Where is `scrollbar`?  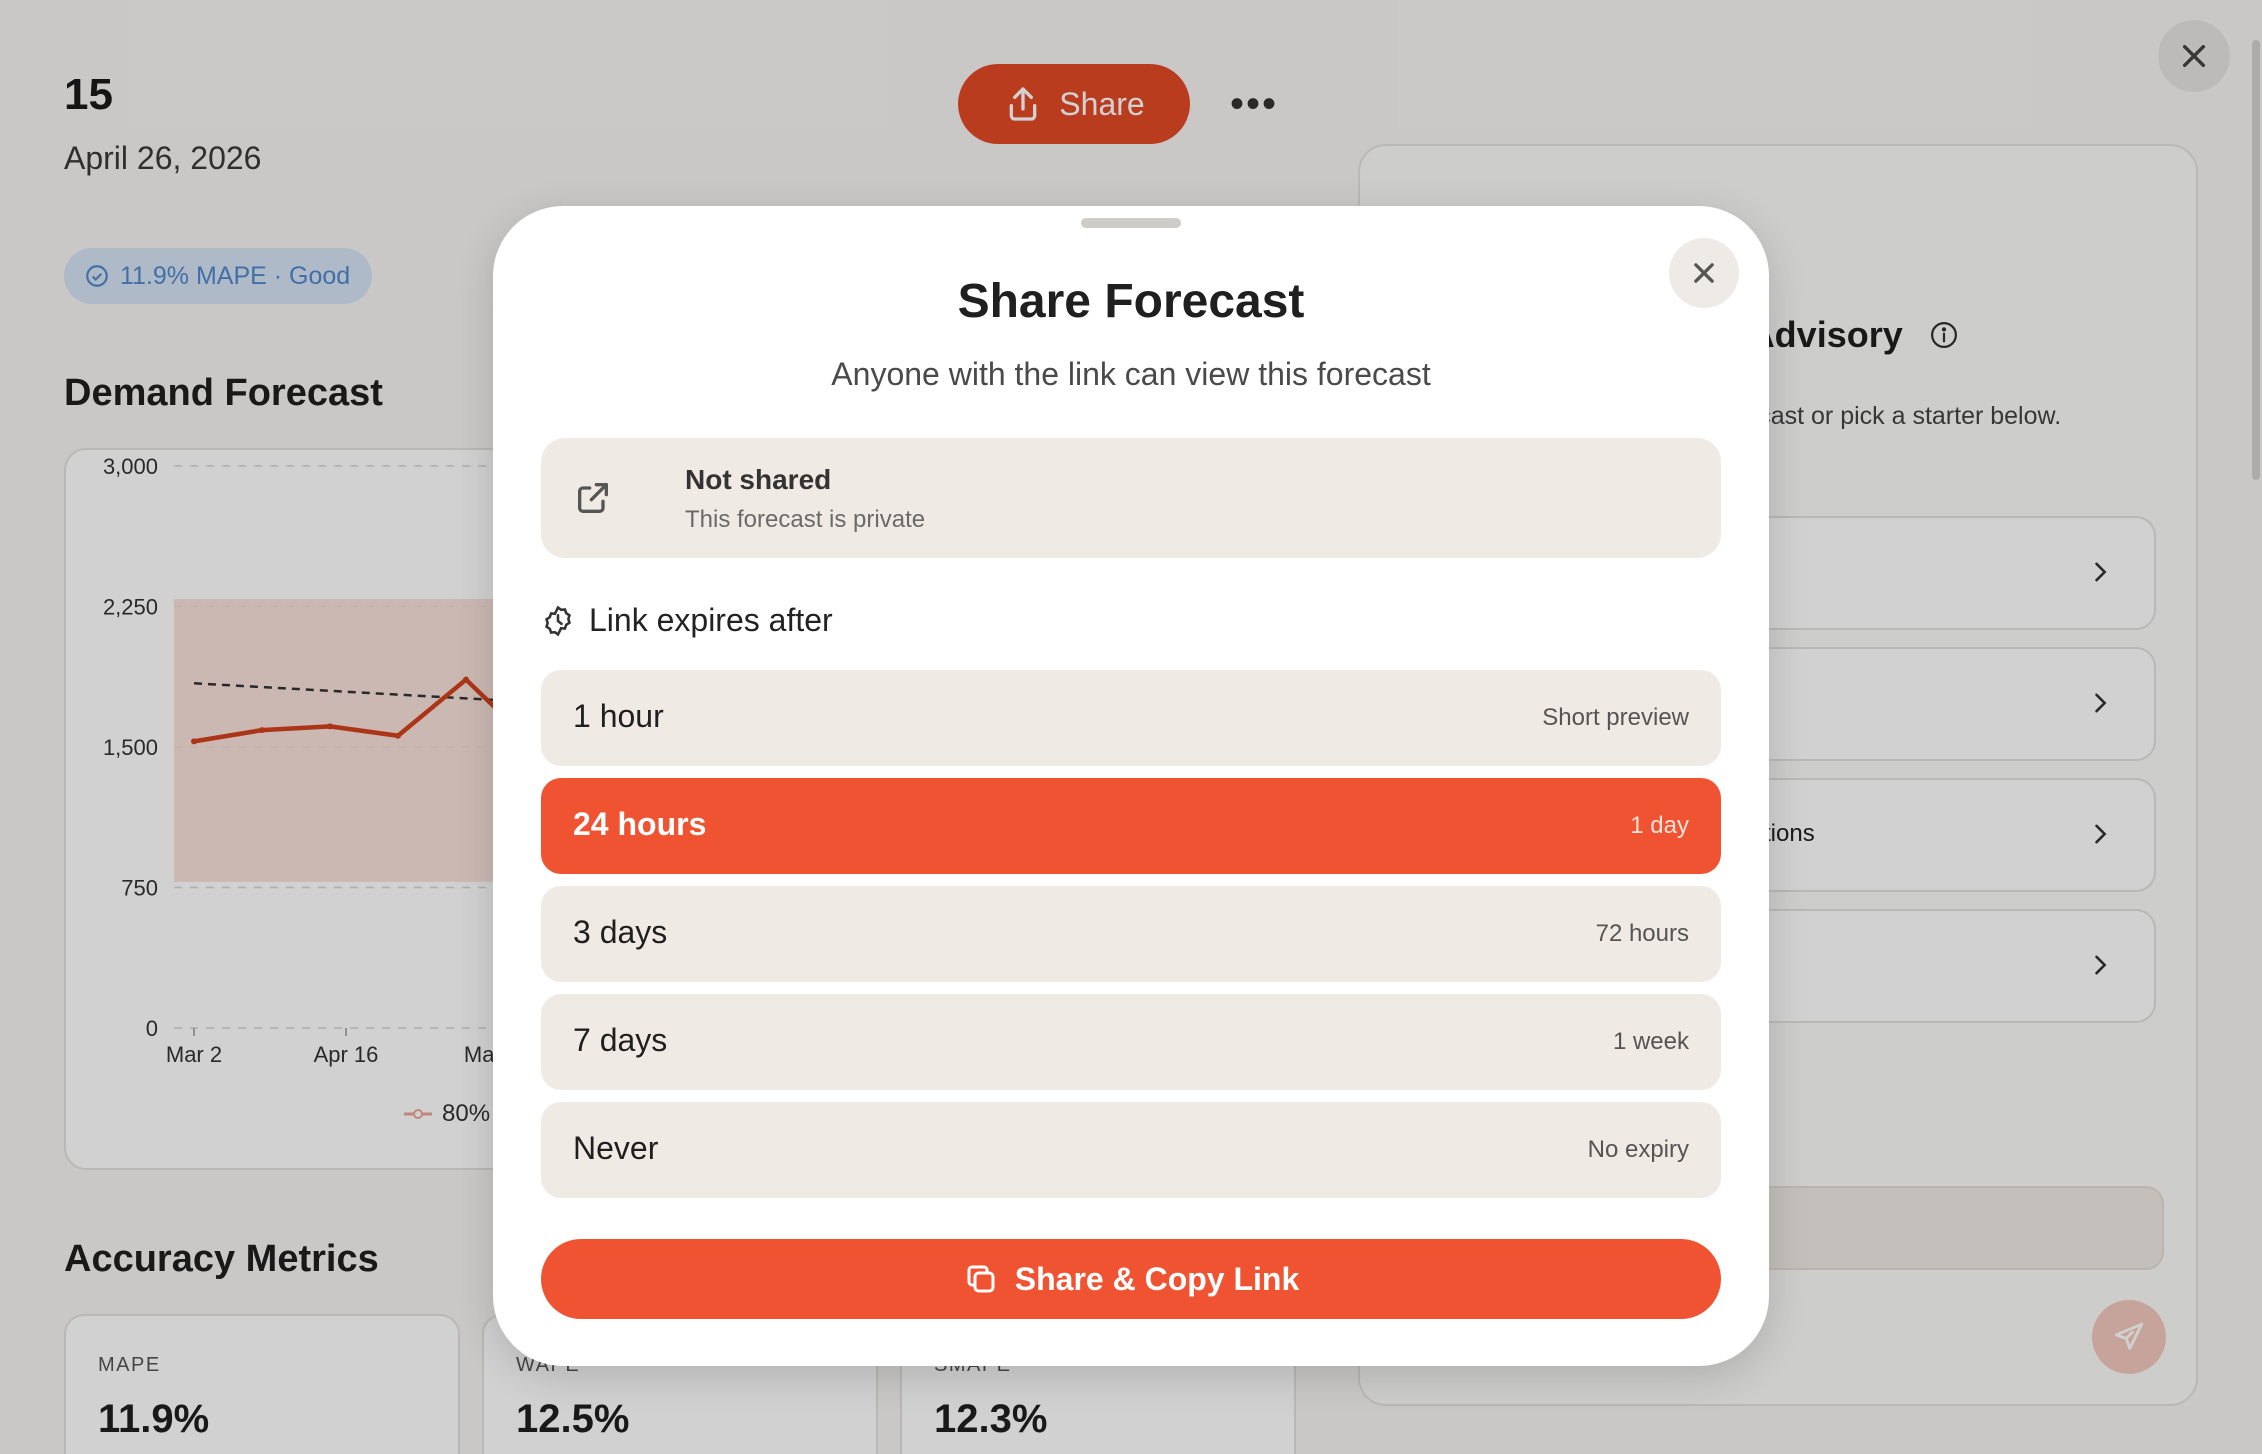
scrollbar is located at coordinates (2256, 727).